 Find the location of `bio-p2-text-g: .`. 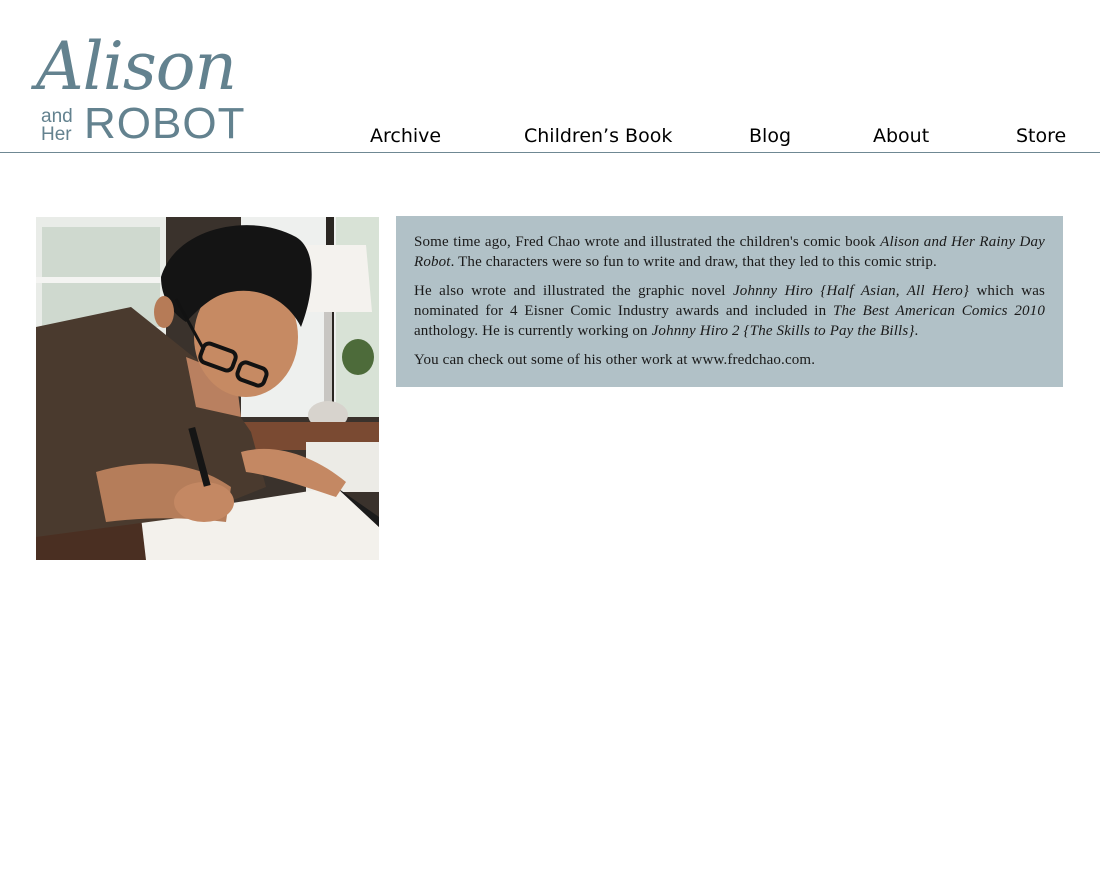

bio-p2-text-g: . is located at coordinates (916, 331).